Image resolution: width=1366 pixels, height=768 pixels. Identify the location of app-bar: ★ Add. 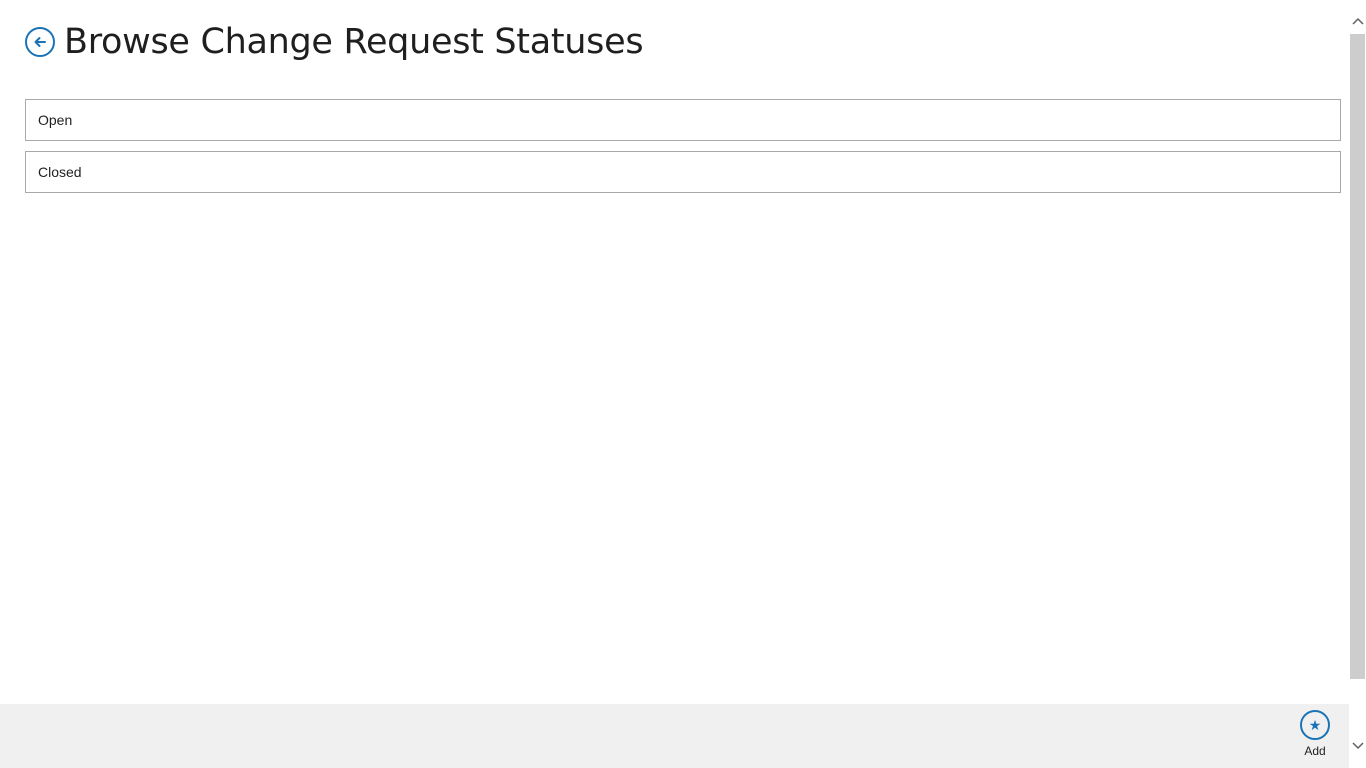
(674, 736).